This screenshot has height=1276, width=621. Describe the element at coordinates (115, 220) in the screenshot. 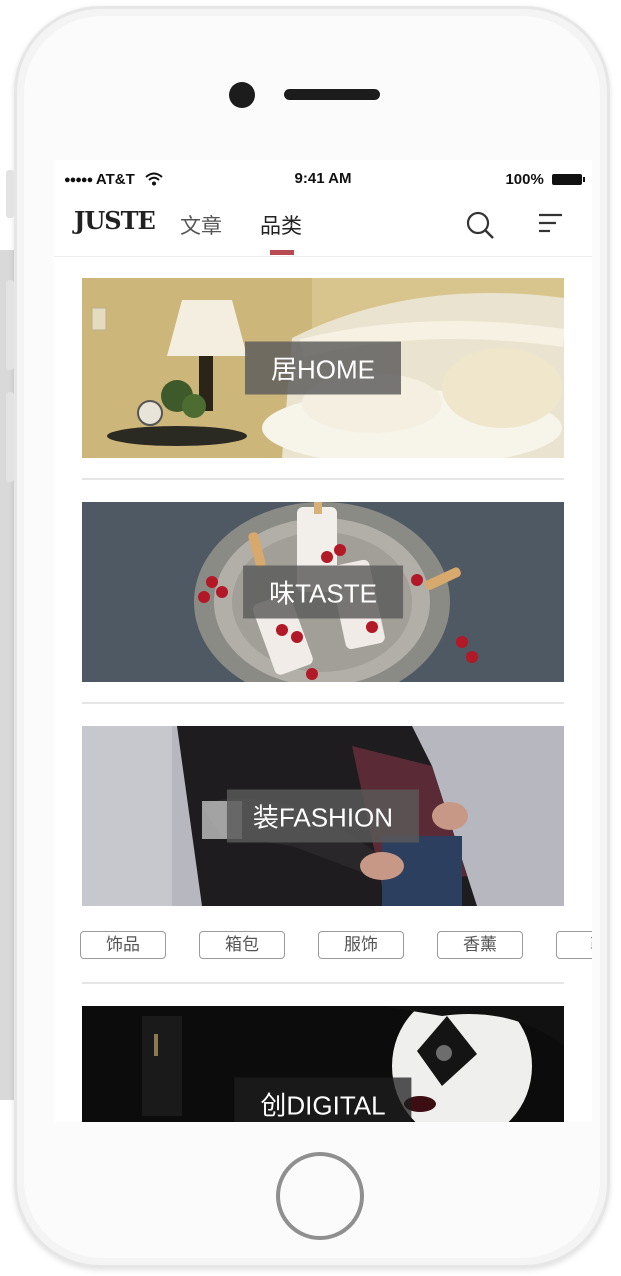

I see `app-logo: JUSTE` at that location.